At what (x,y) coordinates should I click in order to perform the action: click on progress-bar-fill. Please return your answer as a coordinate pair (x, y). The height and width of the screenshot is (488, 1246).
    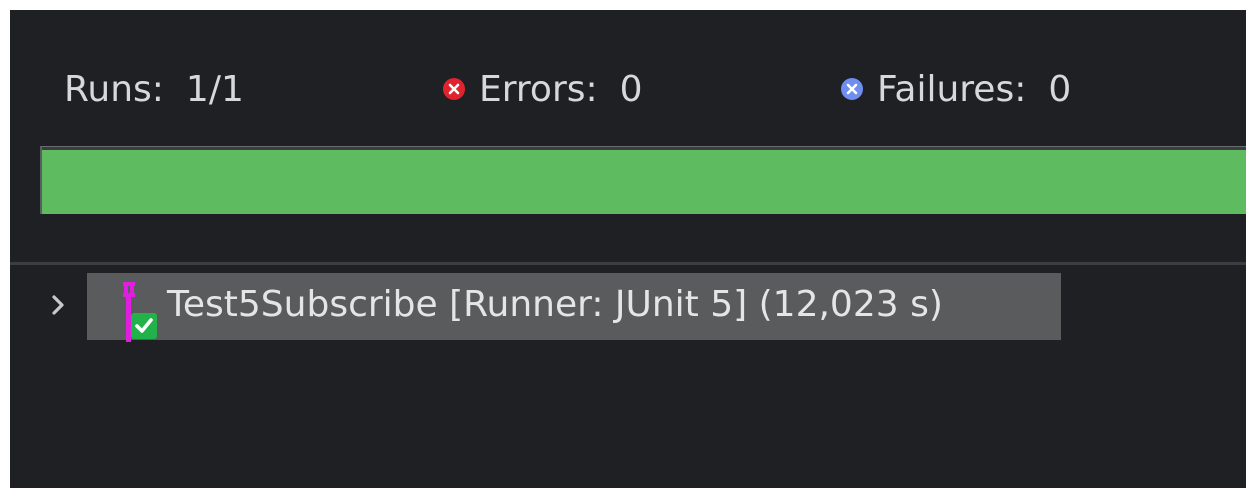
    Looking at the image, I should click on (644, 182).